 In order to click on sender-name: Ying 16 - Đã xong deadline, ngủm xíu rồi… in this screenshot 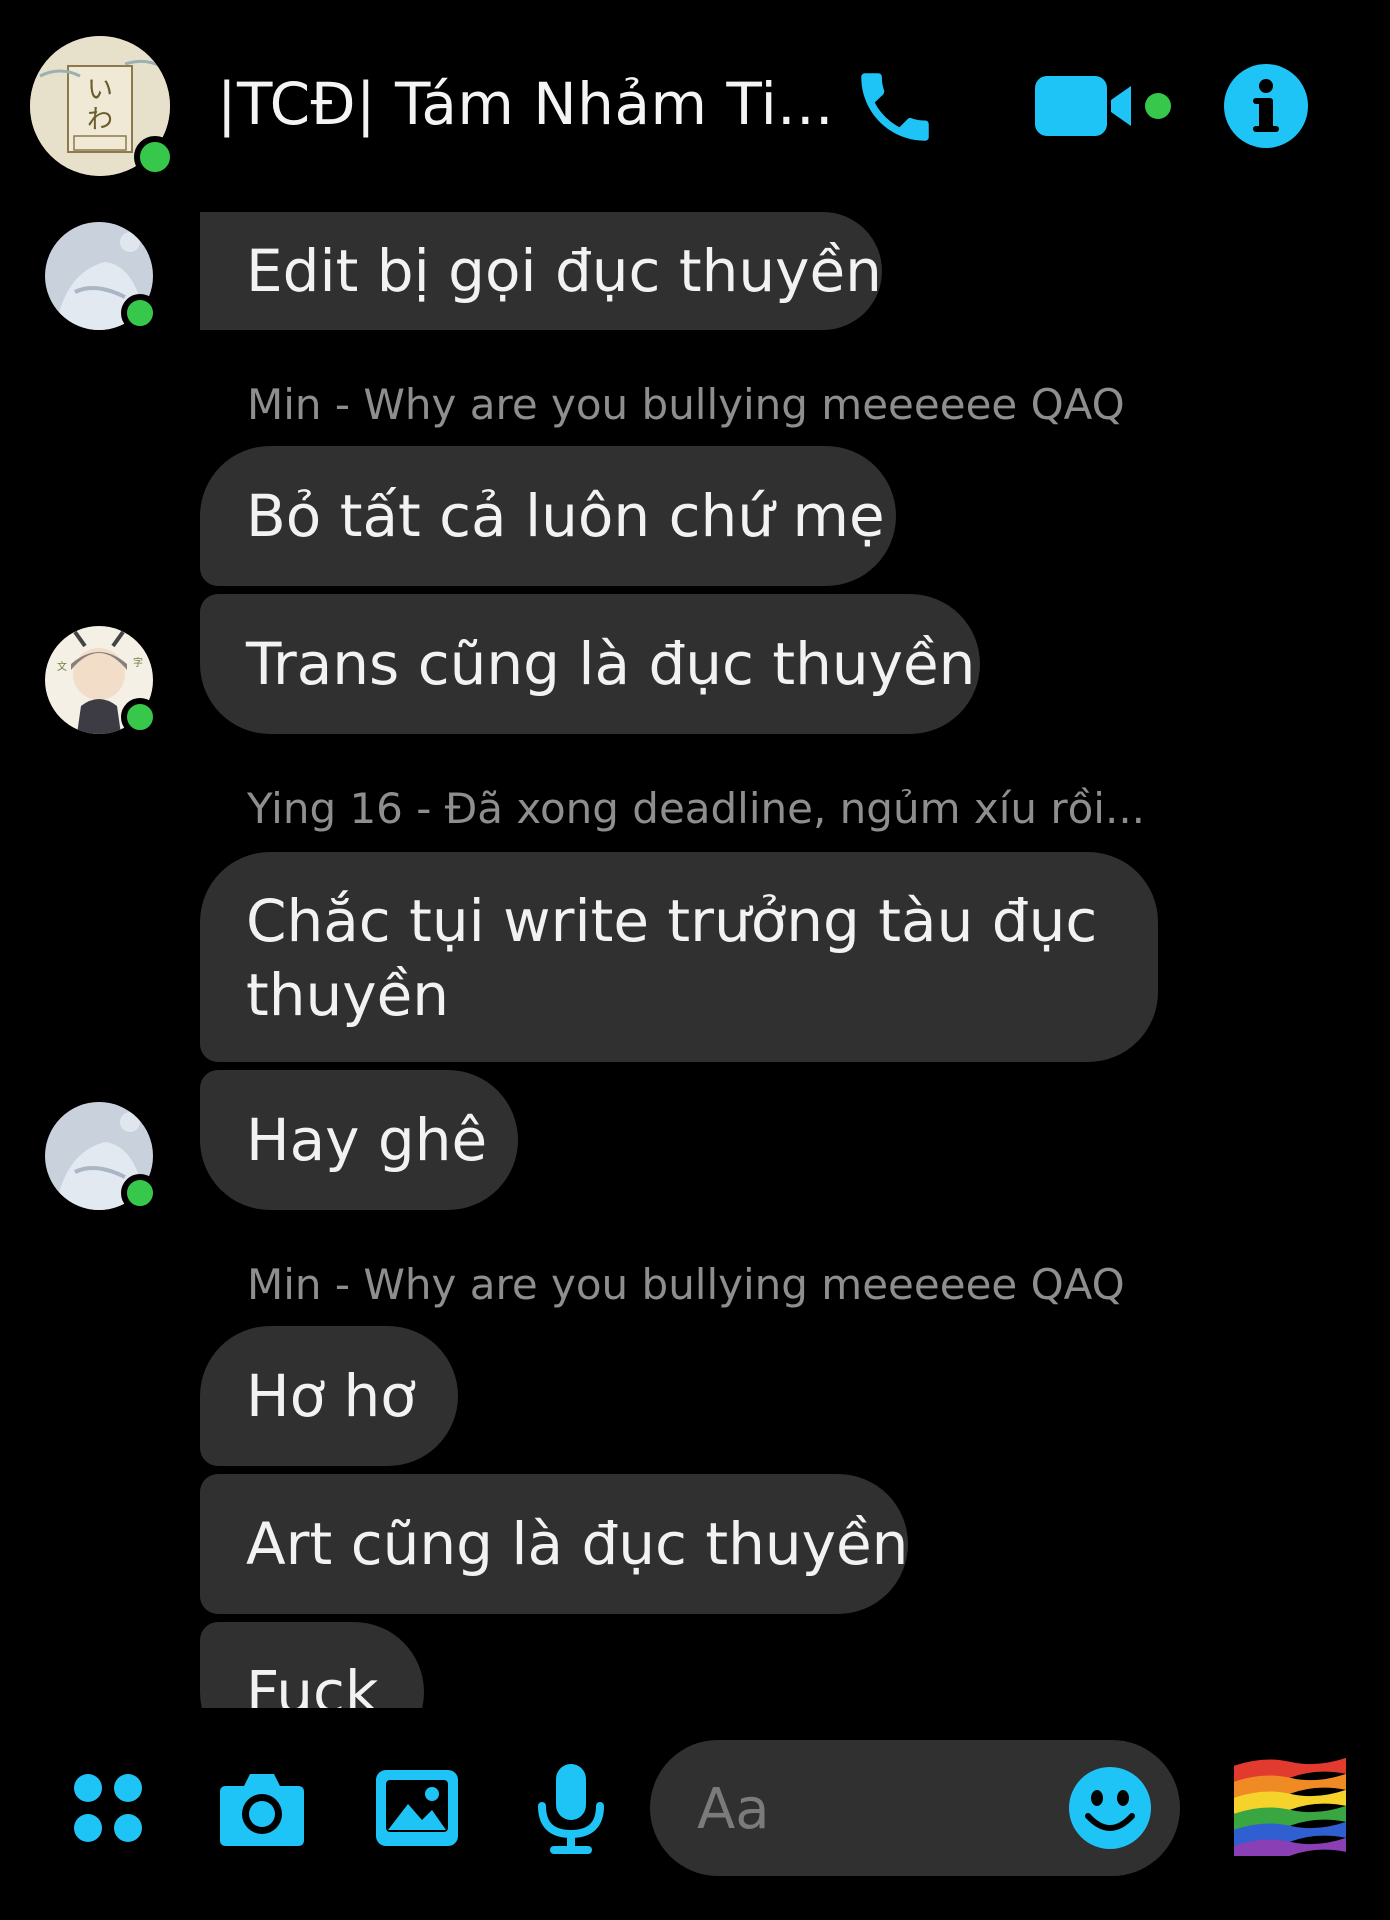, I will do `click(696, 808)`.